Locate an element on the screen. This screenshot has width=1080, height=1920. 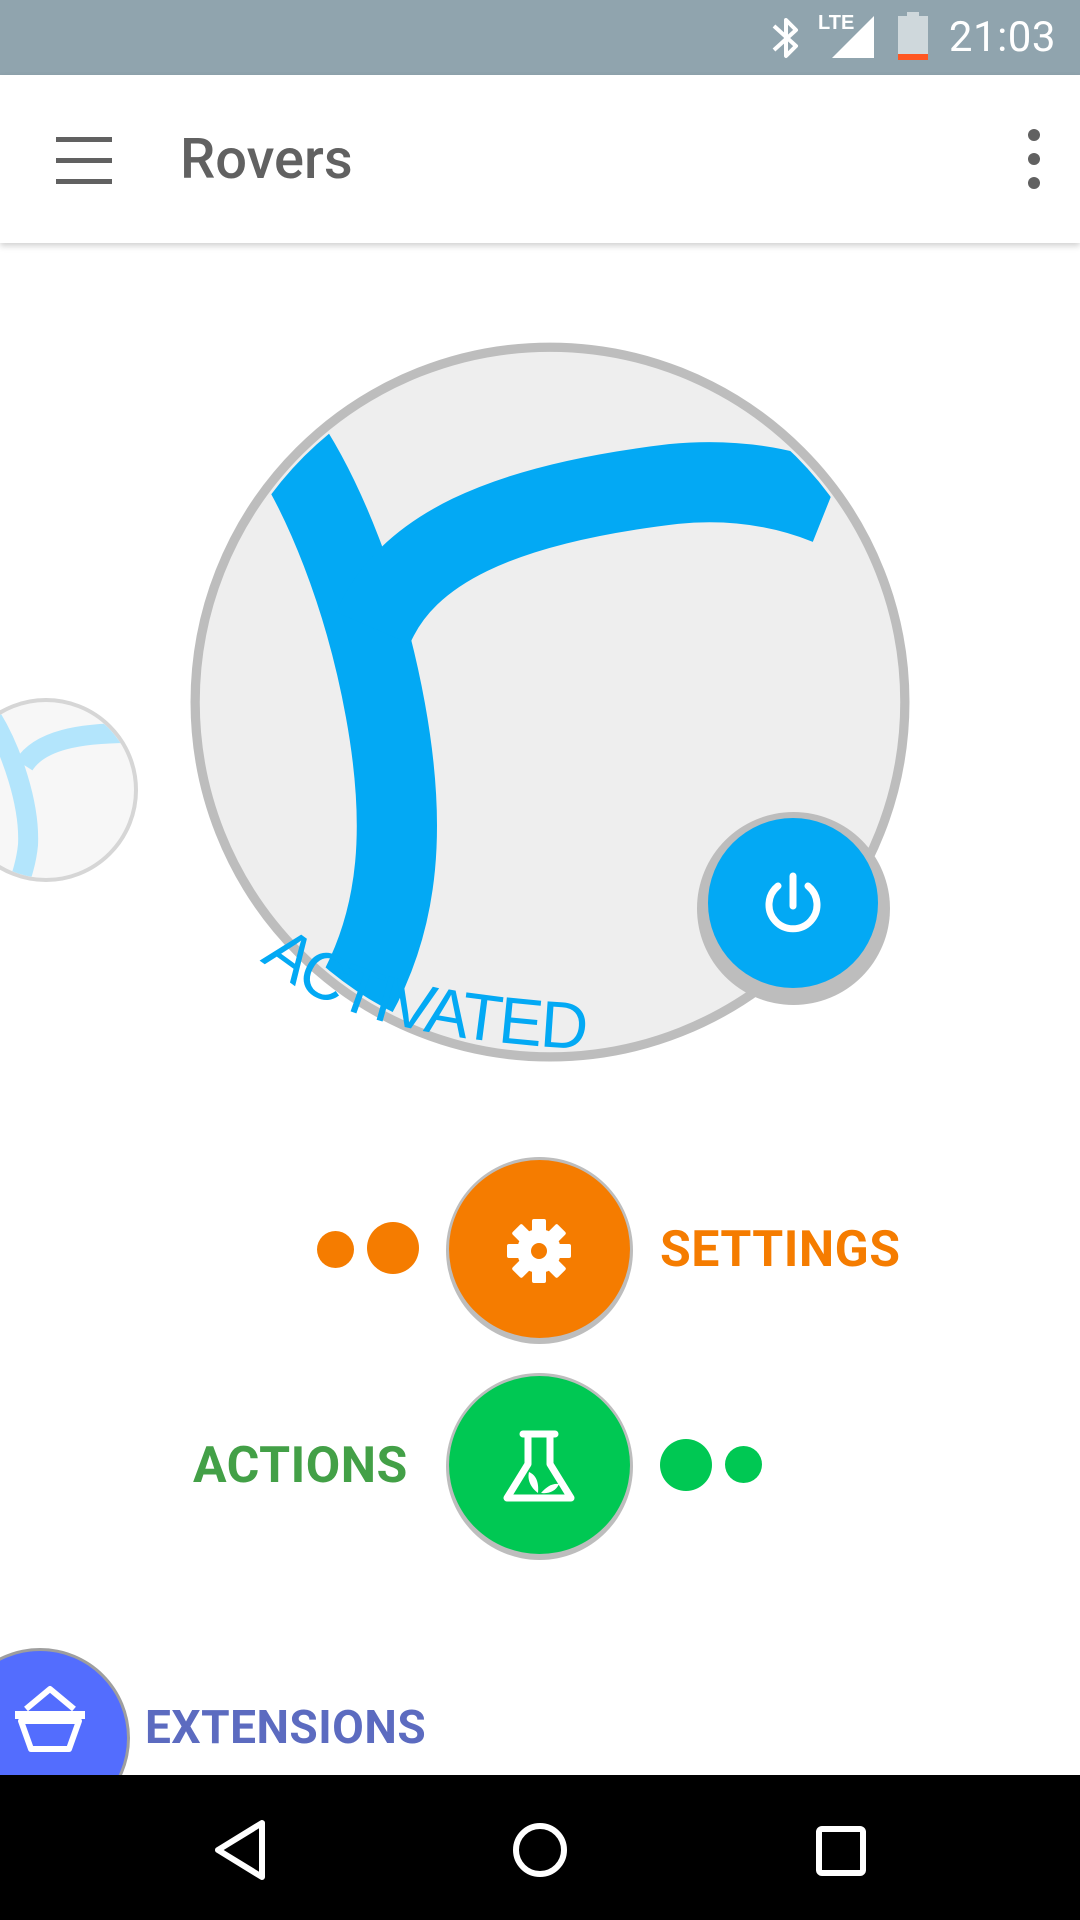
back-button is located at coordinates (241, 1850).